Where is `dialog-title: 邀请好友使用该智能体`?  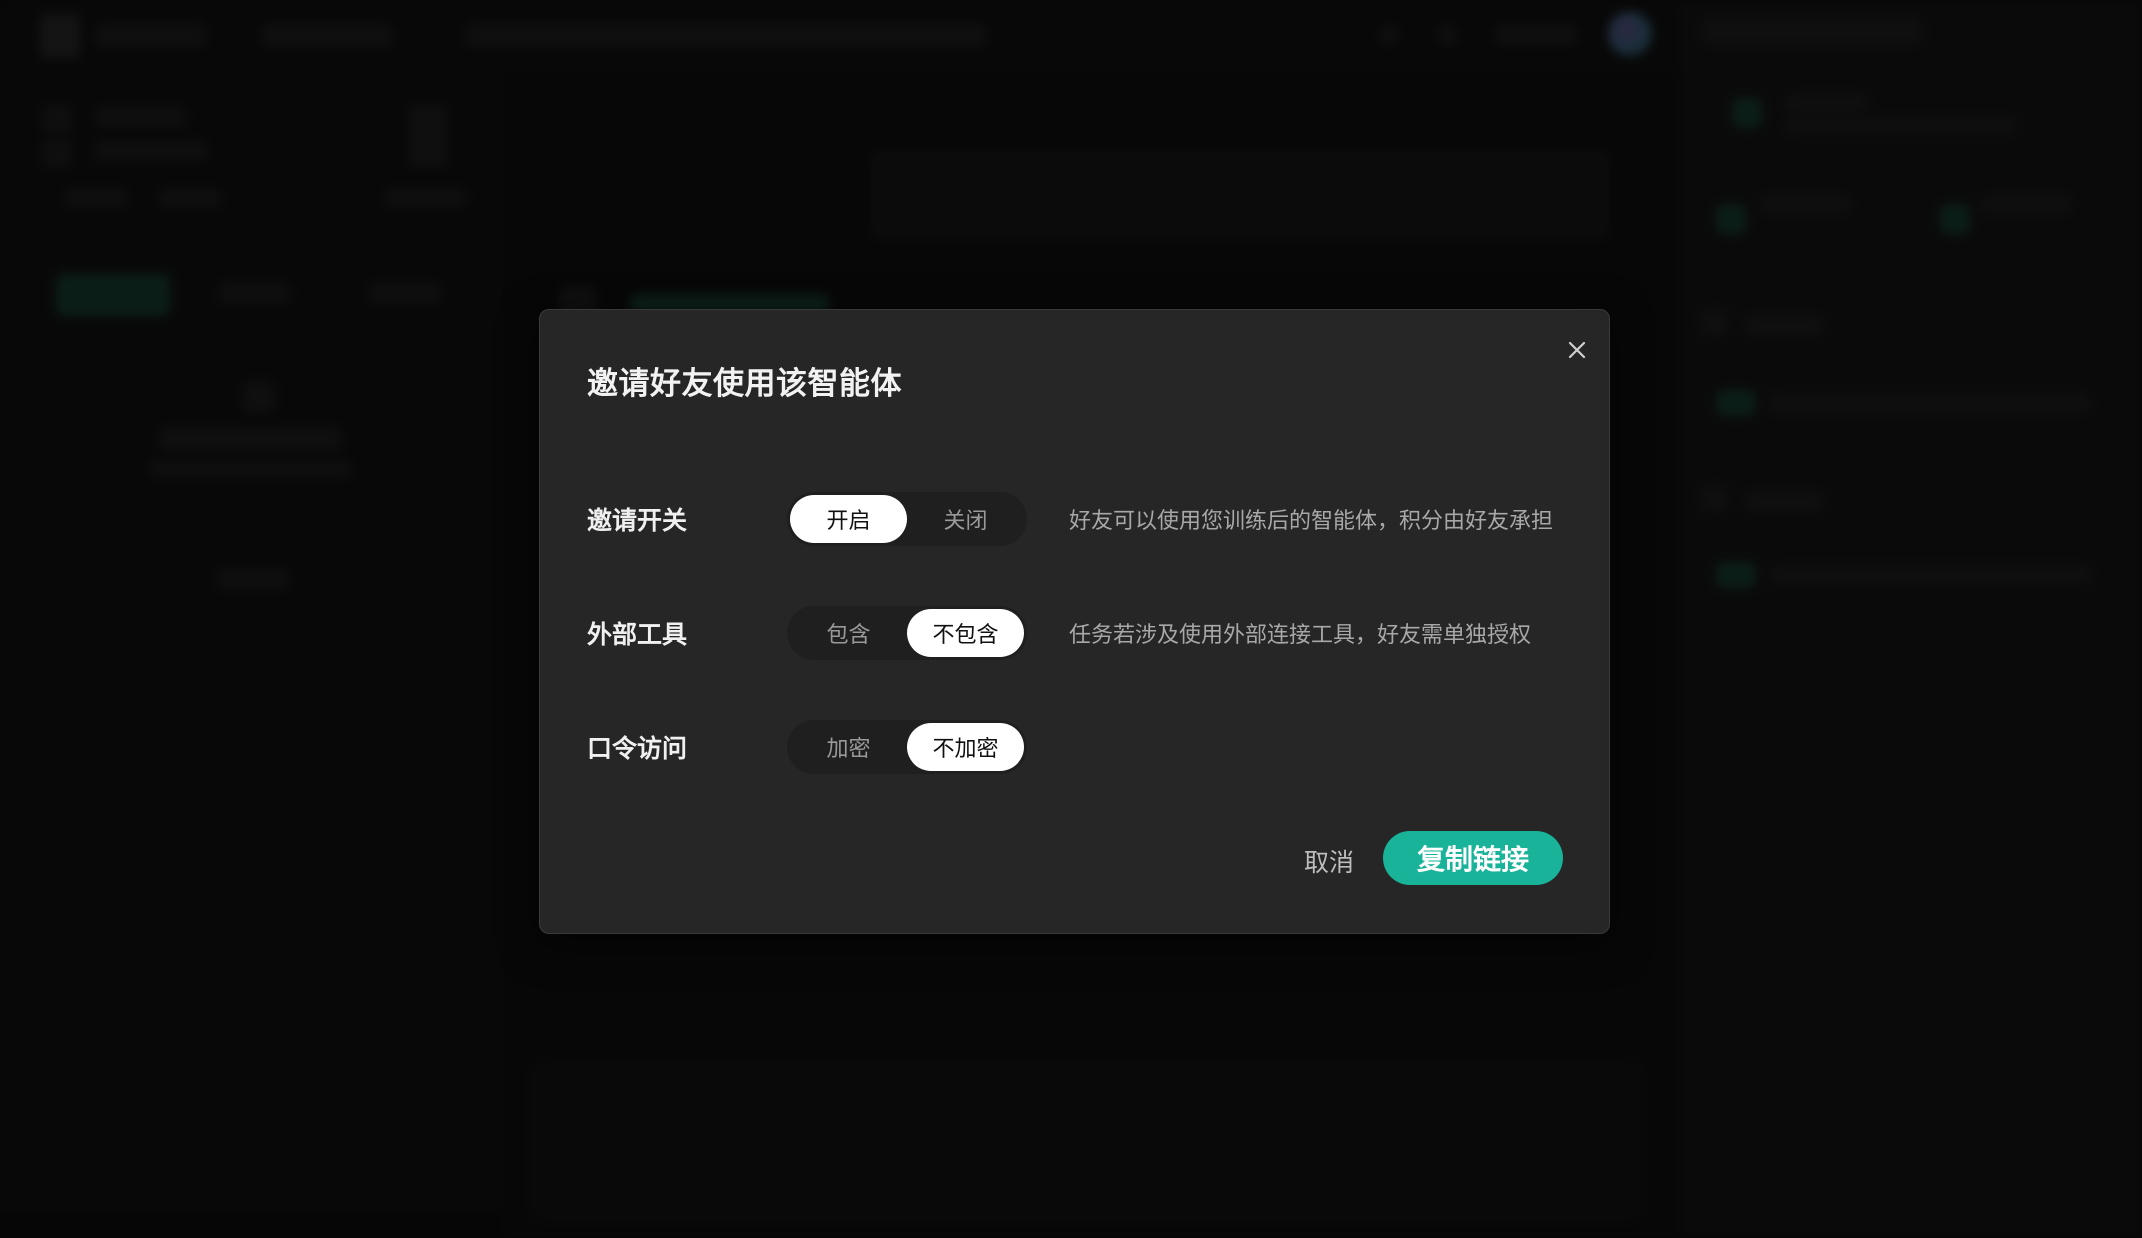 dialog-title: 邀请好友使用该智能体 is located at coordinates (744, 384).